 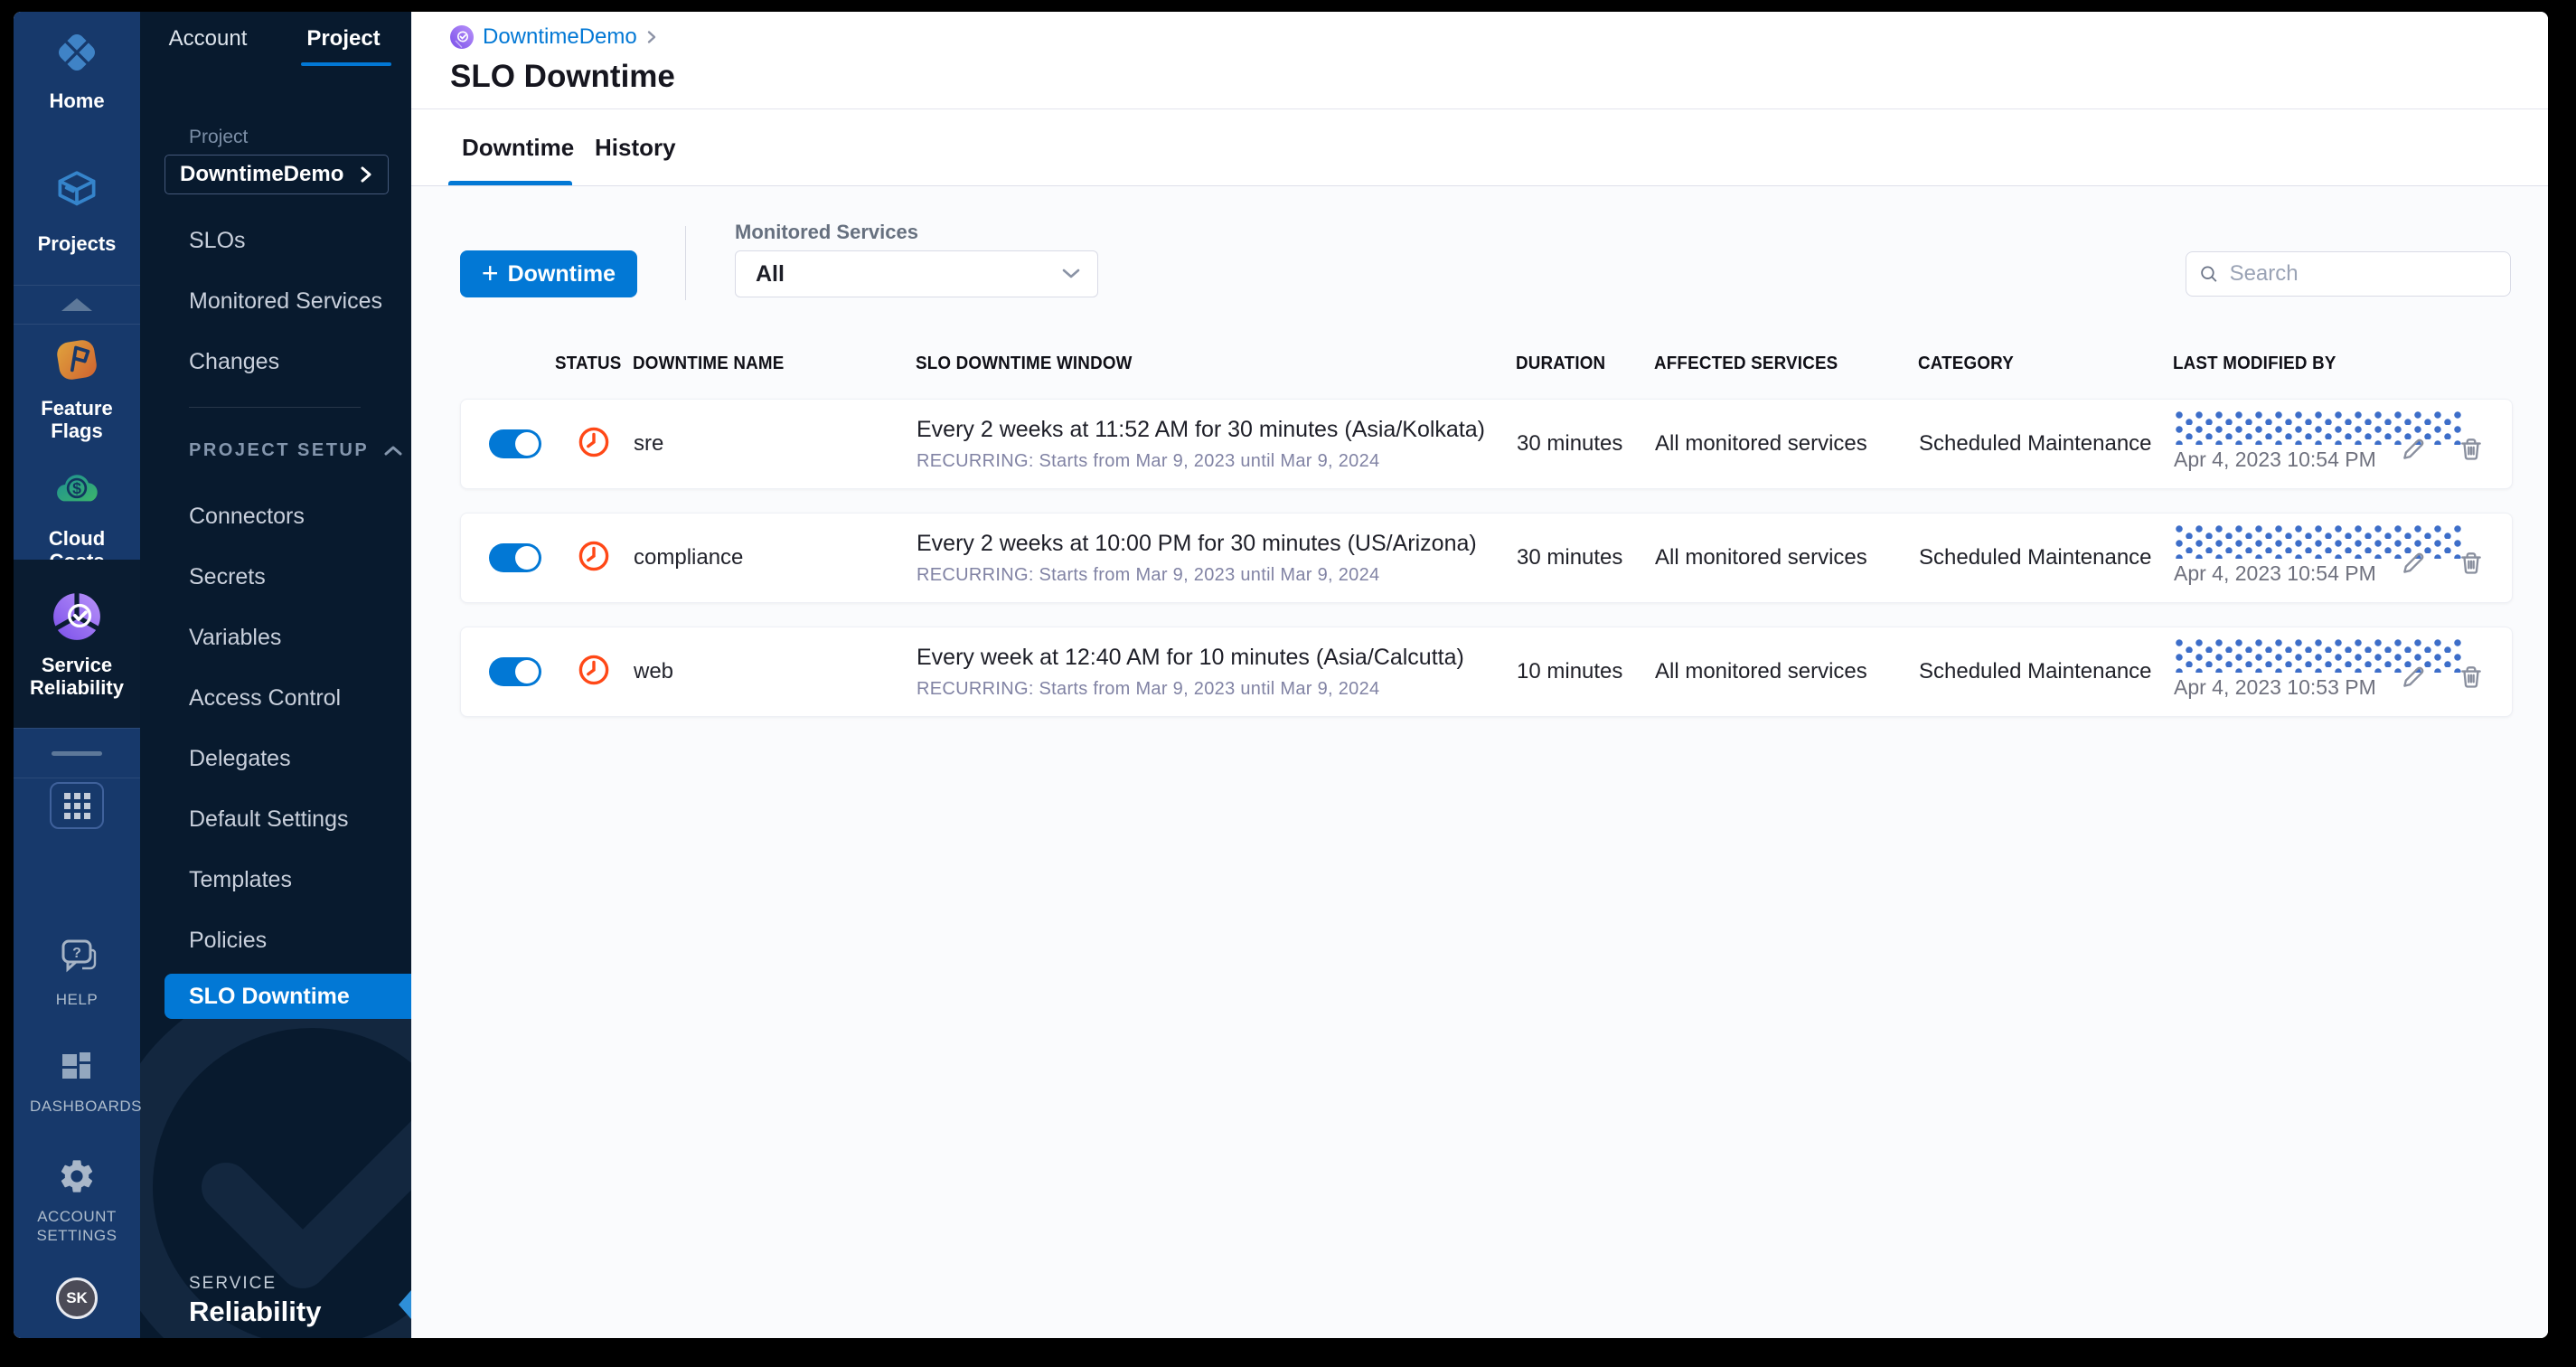 I want to click on project-selector-value: DowntimeDemo, so click(x=262, y=174).